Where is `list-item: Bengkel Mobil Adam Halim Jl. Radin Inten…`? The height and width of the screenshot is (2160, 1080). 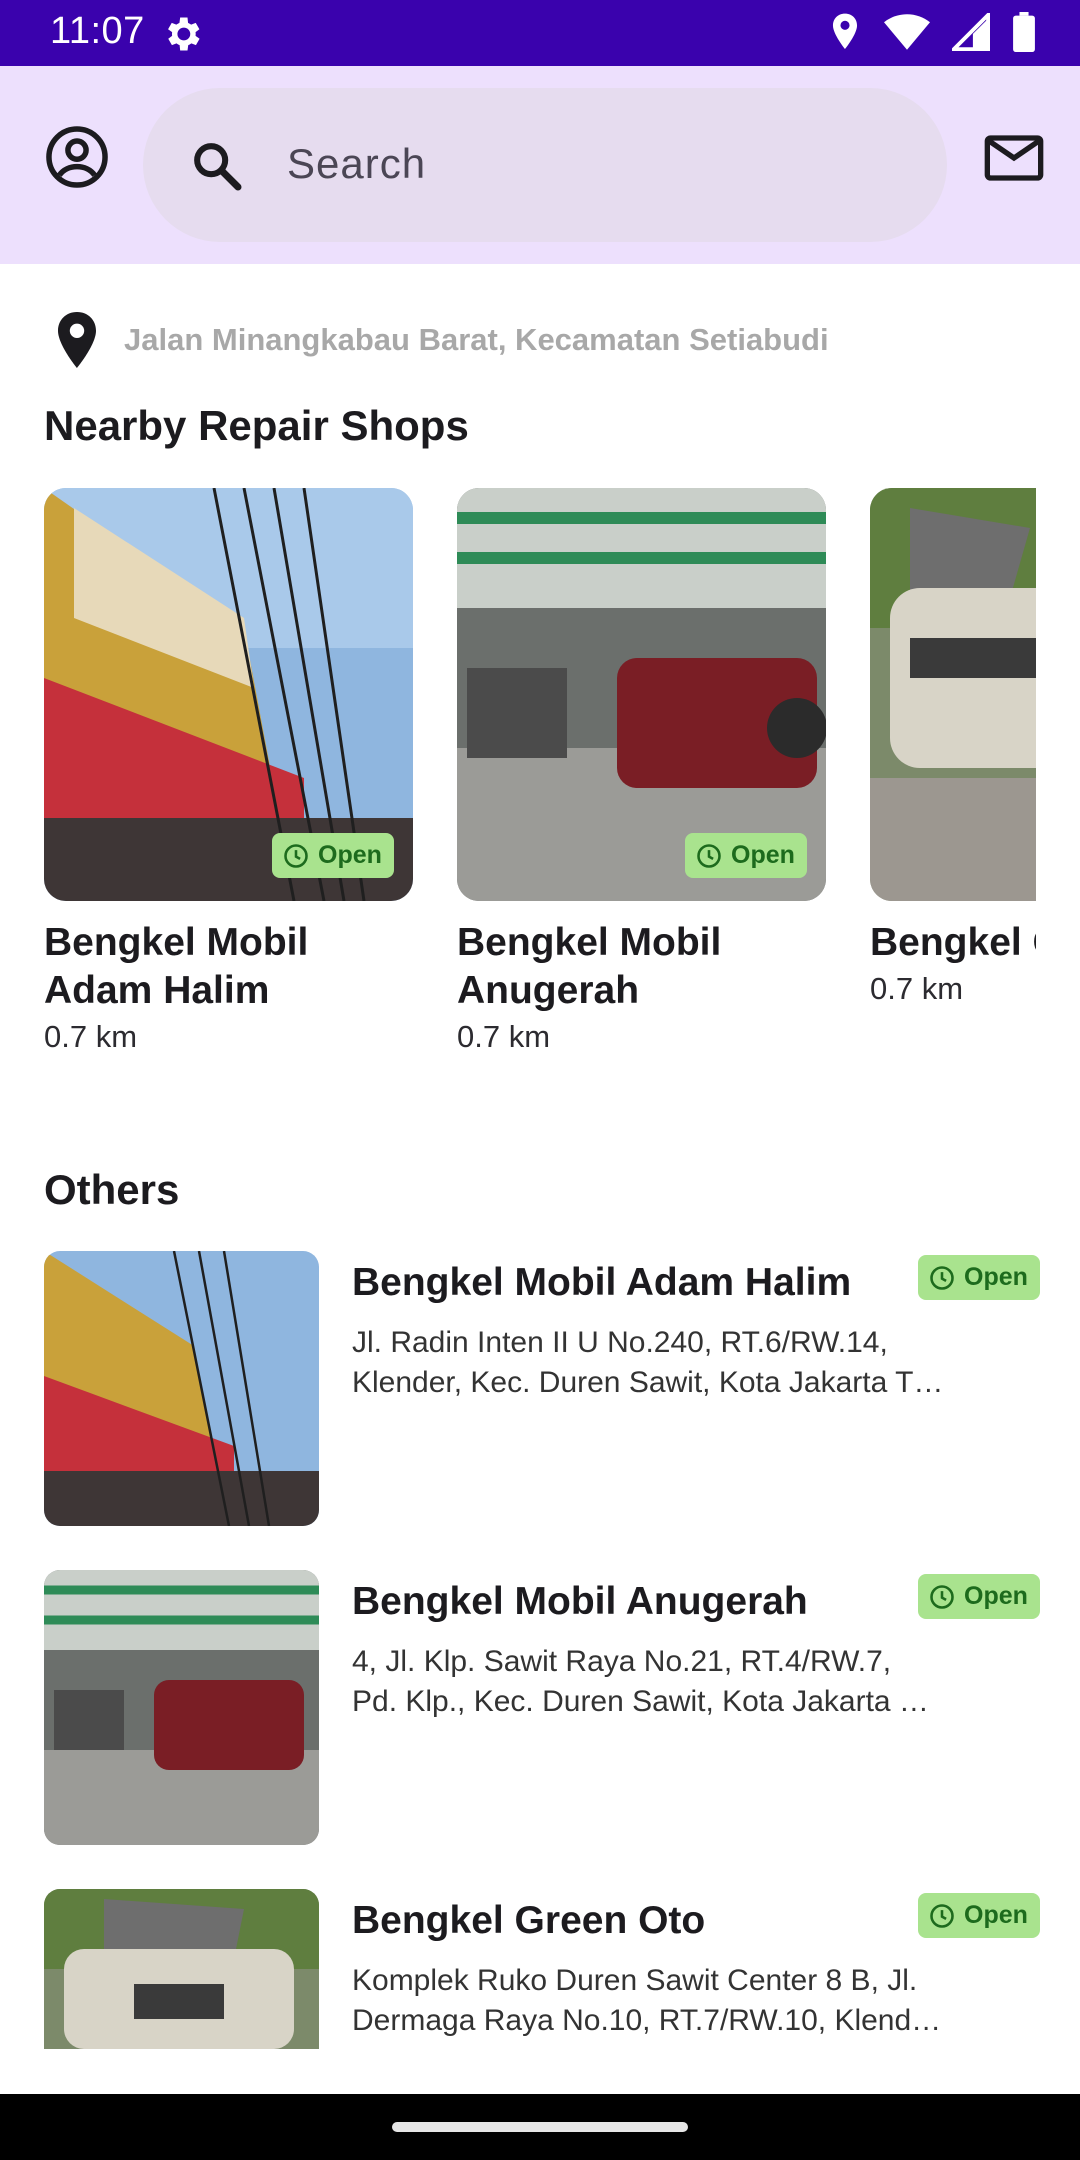
list-item: Bengkel Mobil Adam Halim Jl. Radin Inten… is located at coordinates (542, 1389).